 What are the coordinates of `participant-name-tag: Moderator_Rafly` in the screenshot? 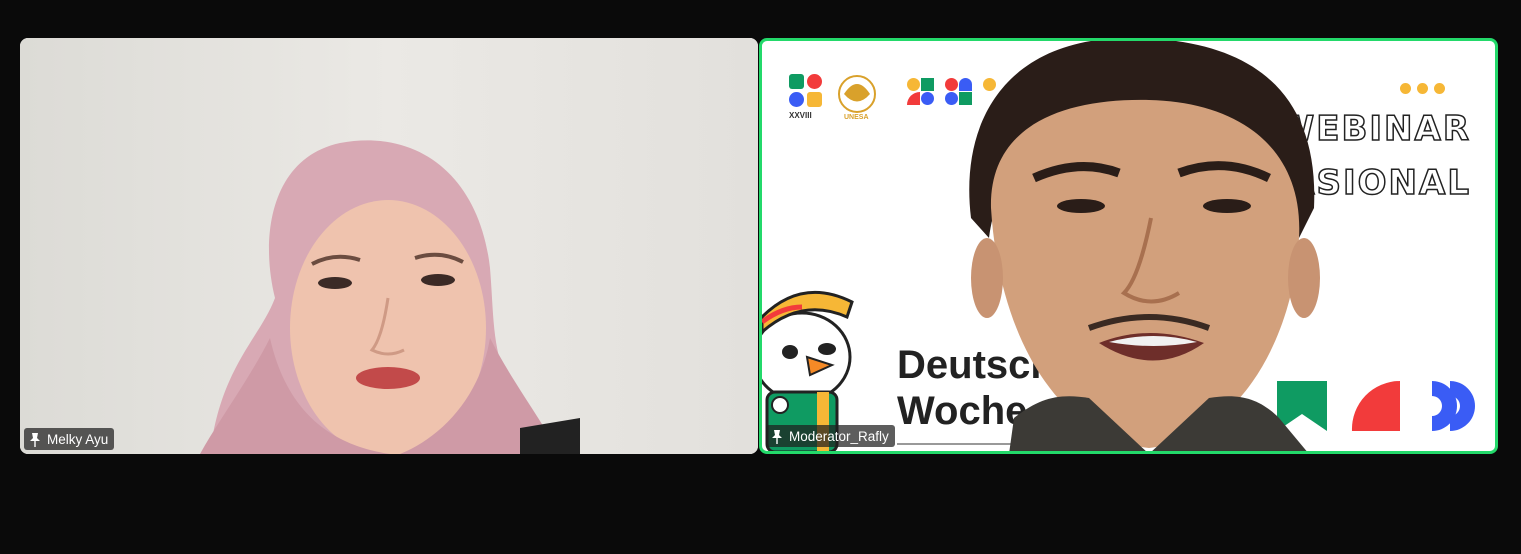 It's located at (830, 436).